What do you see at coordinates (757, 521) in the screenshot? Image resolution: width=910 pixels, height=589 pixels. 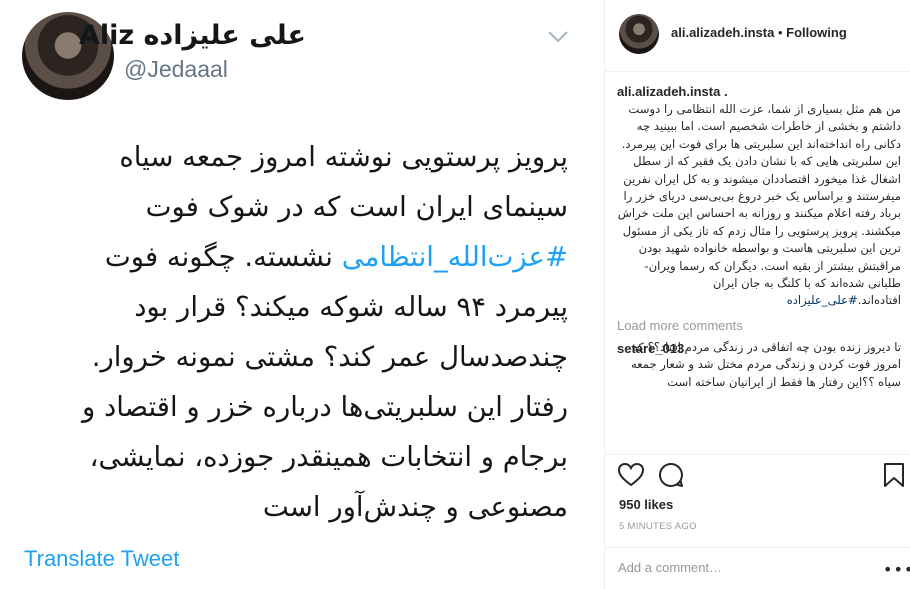 I see `post-actions: 950 likes 5 MINUTES AGO •••` at bounding box center [757, 521].